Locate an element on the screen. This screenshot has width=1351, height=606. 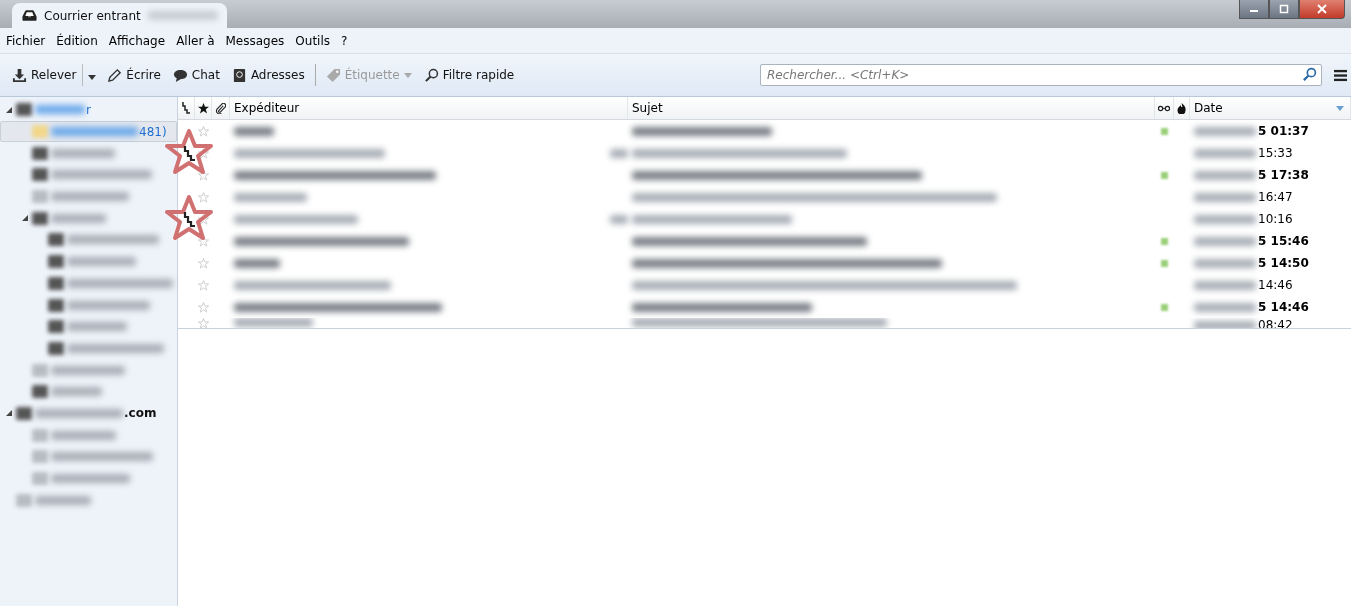
date-text: 5 15:46 is located at coordinates (1283, 241).